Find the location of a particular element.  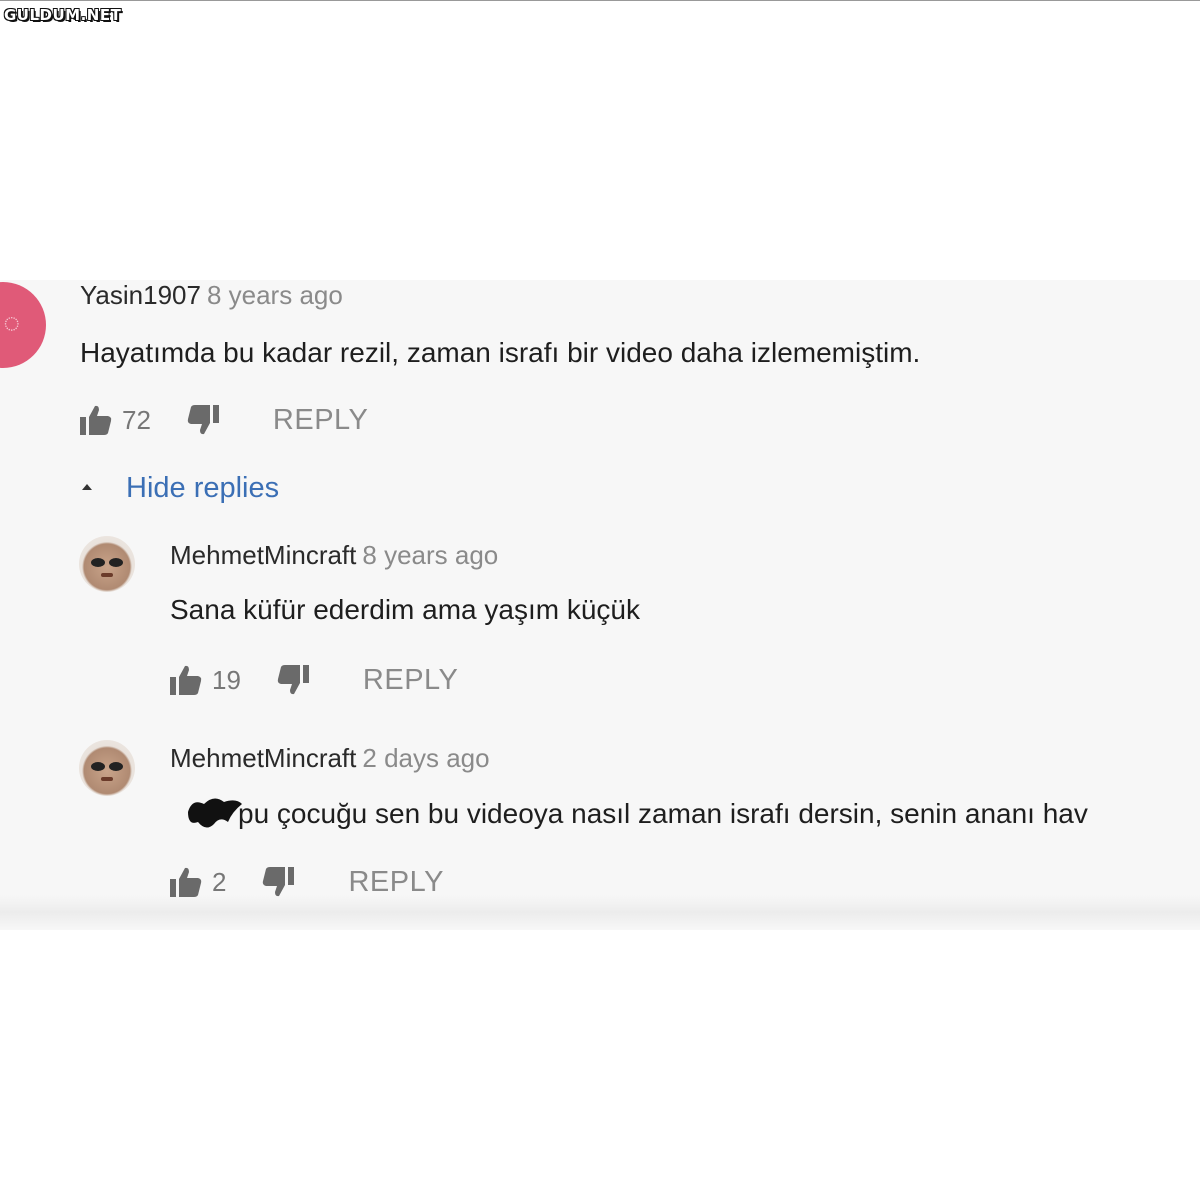

hide-replies-label: Hide replies is located at coordinates (203, 488).